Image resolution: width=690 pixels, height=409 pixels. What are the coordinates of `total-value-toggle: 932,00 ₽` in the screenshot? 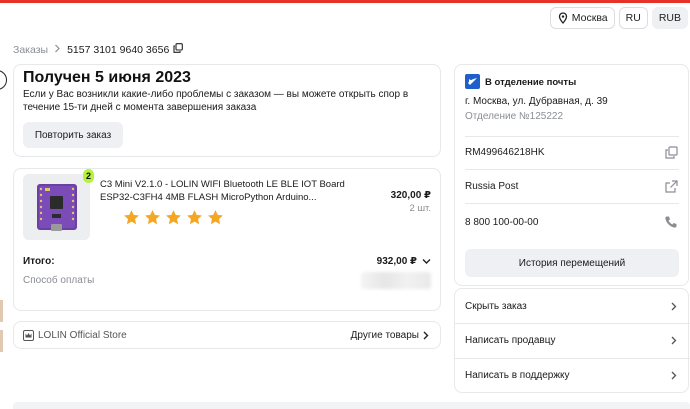 It's located at (404, 261).